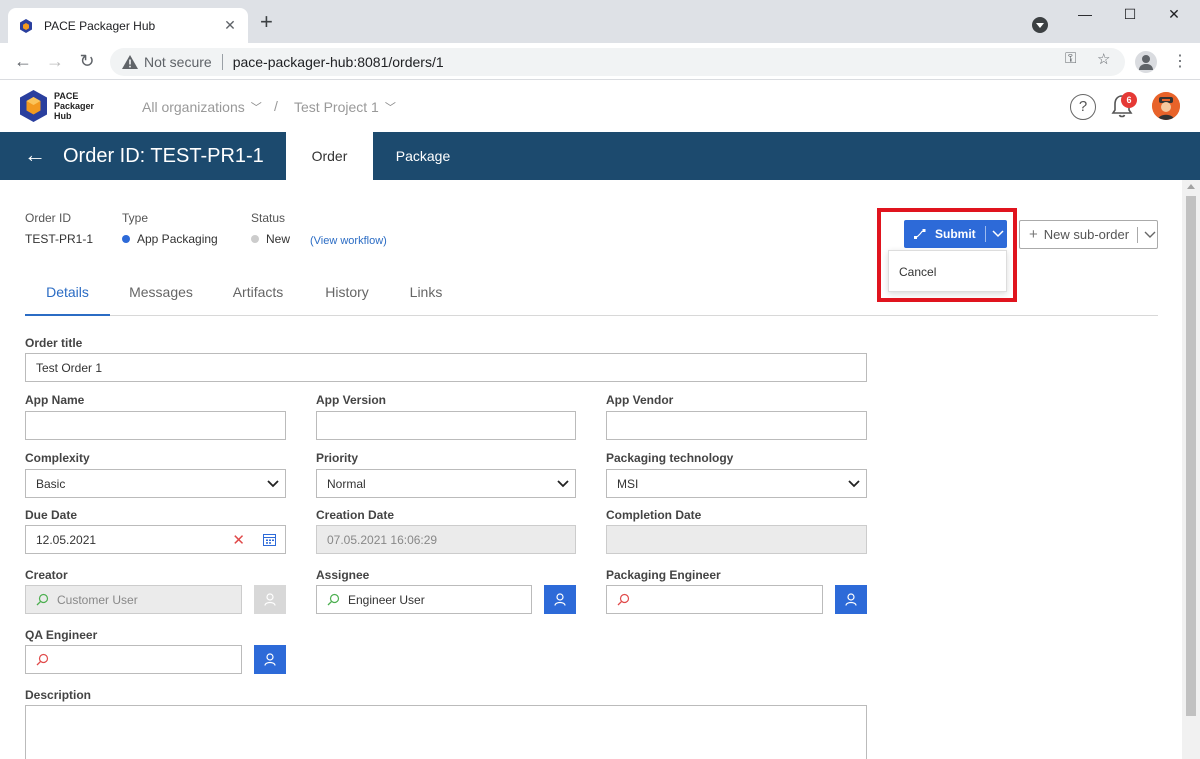  What do you see at coordinates (1174, 14) in the screenshot?
I see `window-close-icon: ✕` at bounding box center [1174, 14].